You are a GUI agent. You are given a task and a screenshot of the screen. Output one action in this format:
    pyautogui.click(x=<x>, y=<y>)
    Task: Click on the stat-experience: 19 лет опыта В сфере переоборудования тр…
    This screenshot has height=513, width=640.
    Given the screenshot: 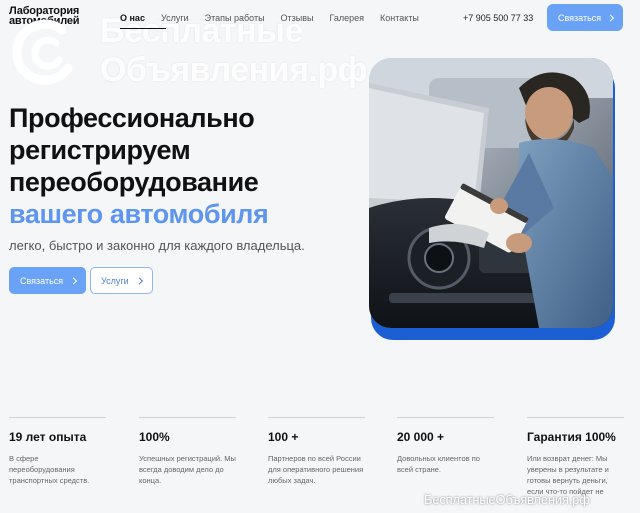 What is the action you would take?
    pyautogui.click(x=57, y=451)
    